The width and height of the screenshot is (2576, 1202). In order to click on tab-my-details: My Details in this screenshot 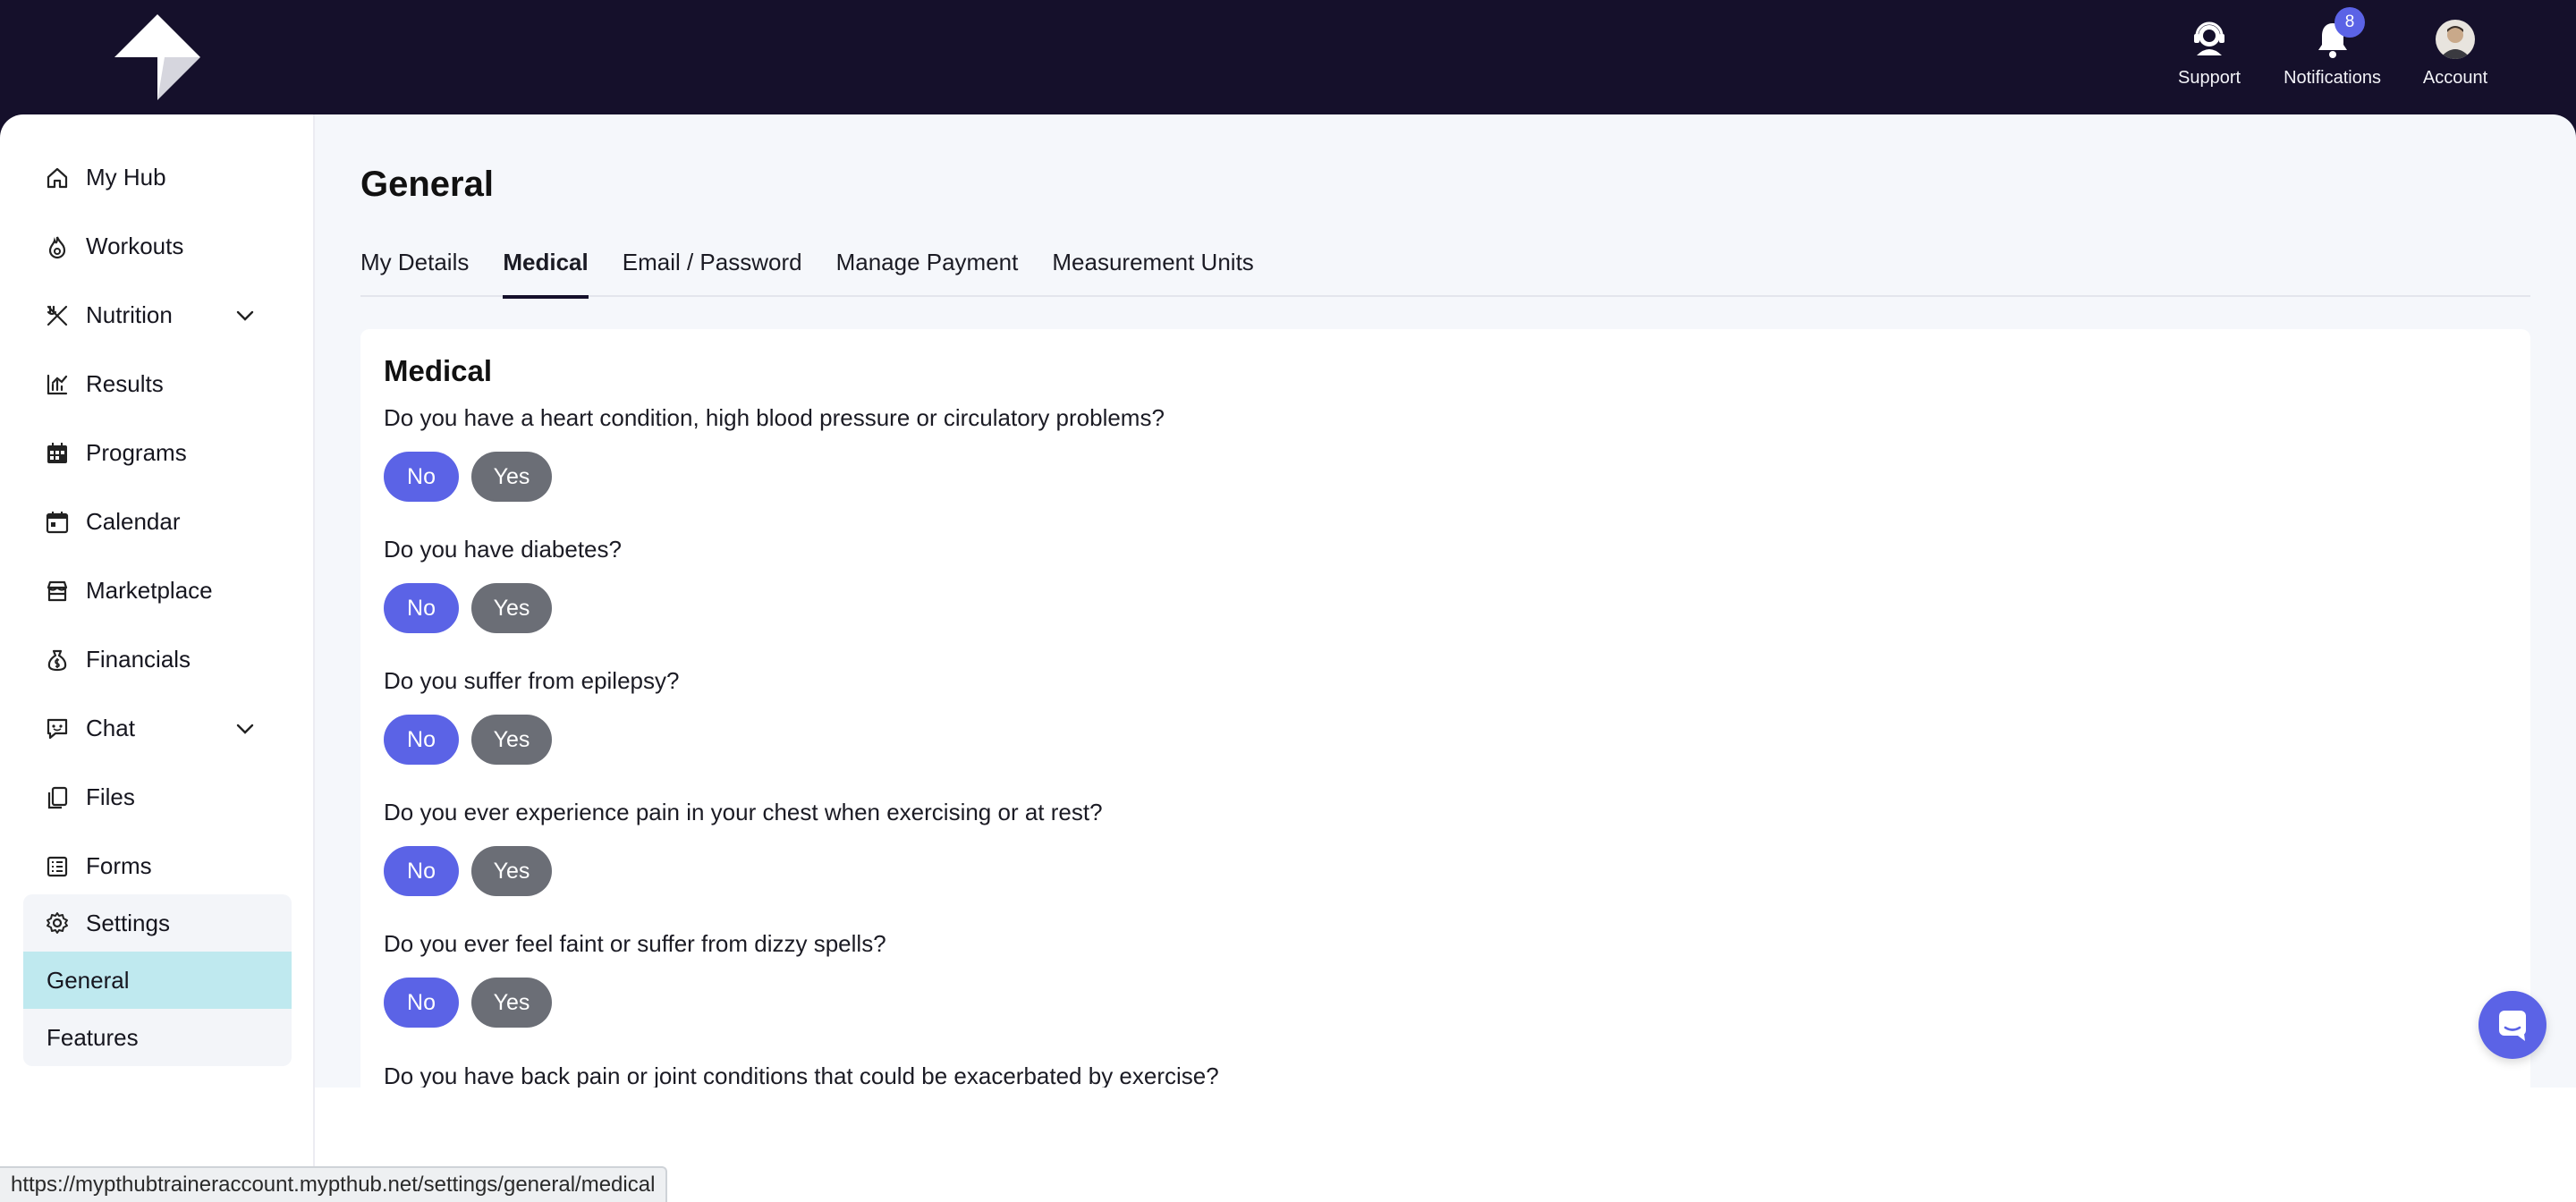, I will do `click(414, 271)`.